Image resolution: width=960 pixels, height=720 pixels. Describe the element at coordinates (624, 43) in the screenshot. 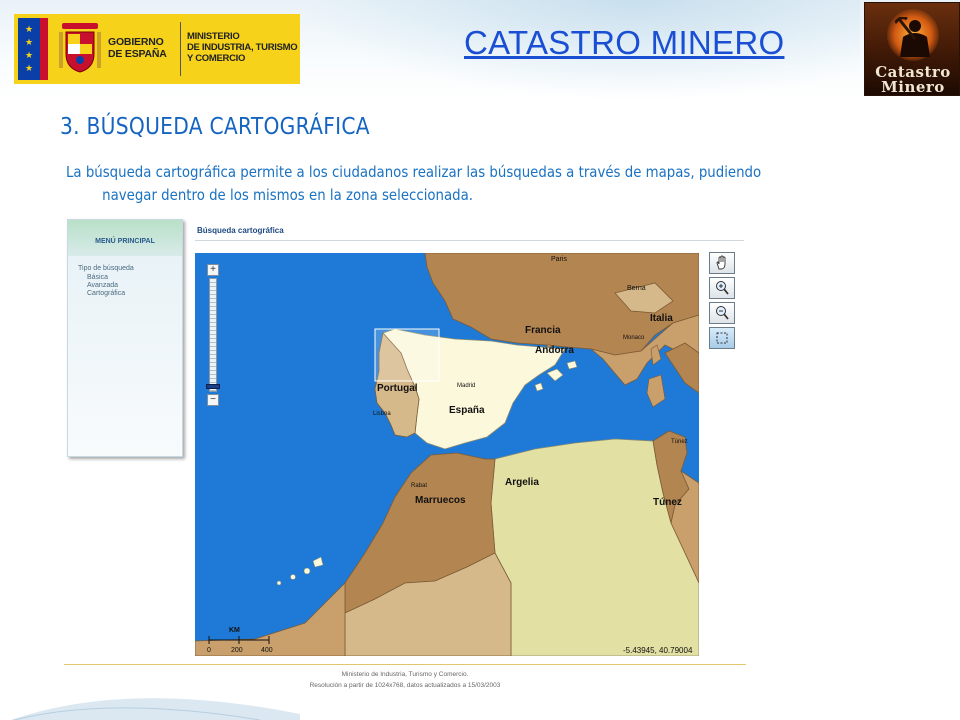

I see `page-title-link: CATASTRO MINERO` at that location.